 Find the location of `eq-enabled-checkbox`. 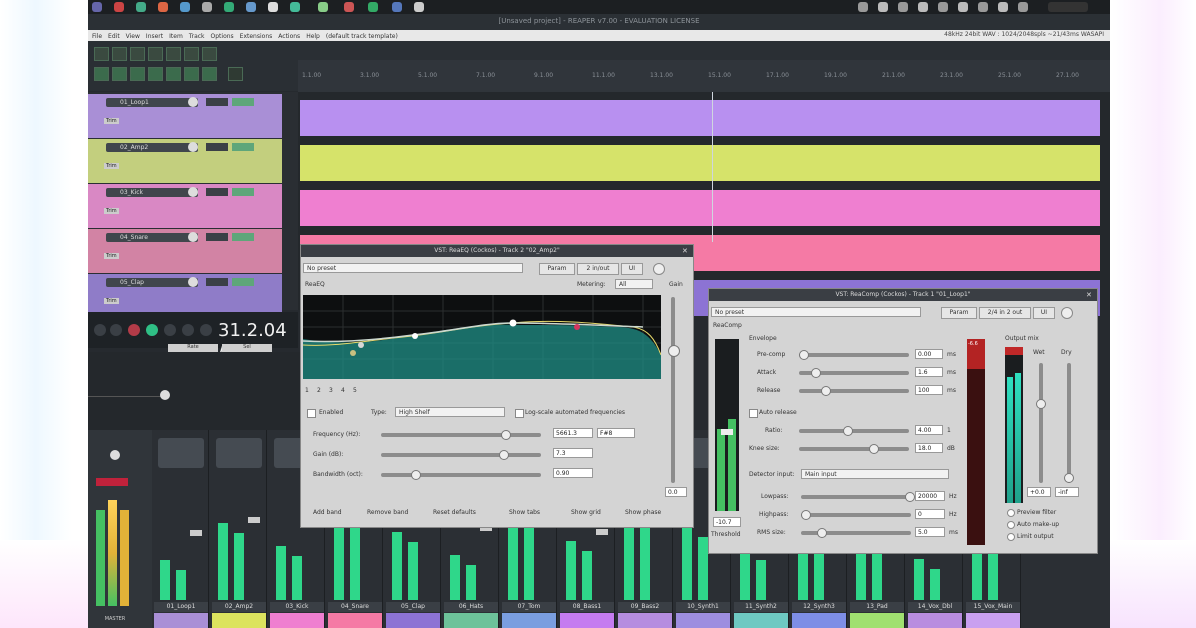

eq-enabled-checkbox is located at coordinates (311, 413).